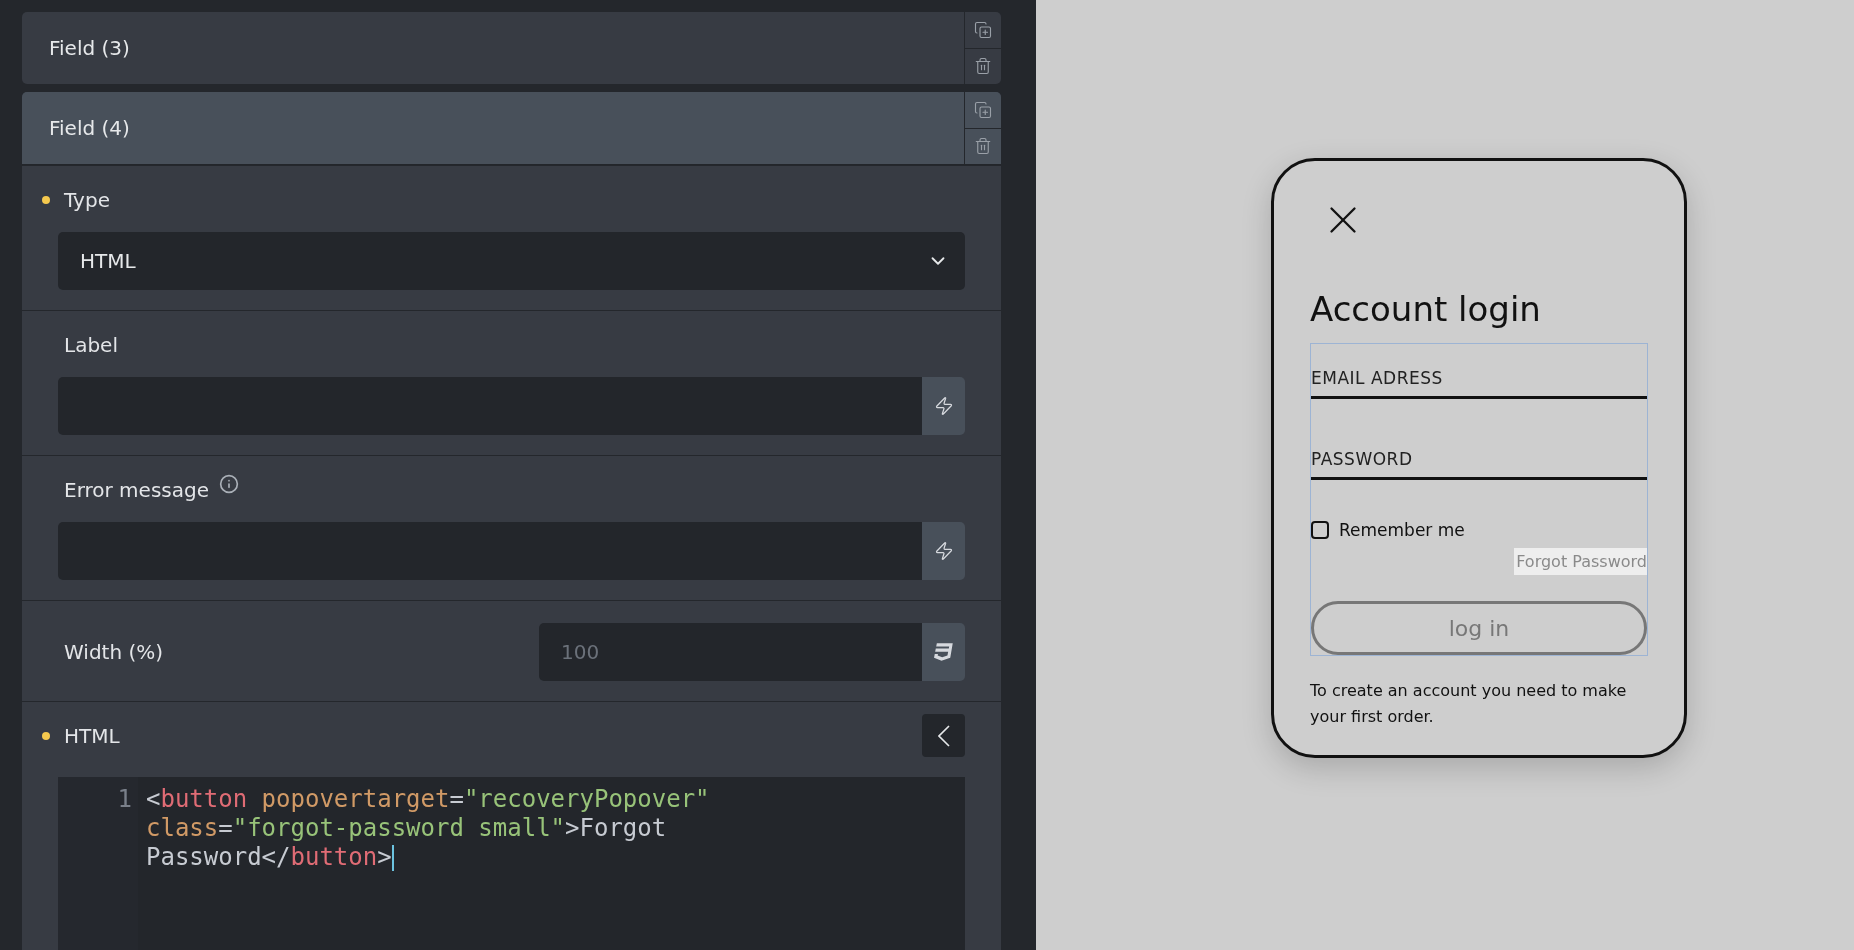 The image size is (1854, 950). Describe the element at coordinates (511, 128) in the screenshot. I see `field-header: Field (4)` at that location.